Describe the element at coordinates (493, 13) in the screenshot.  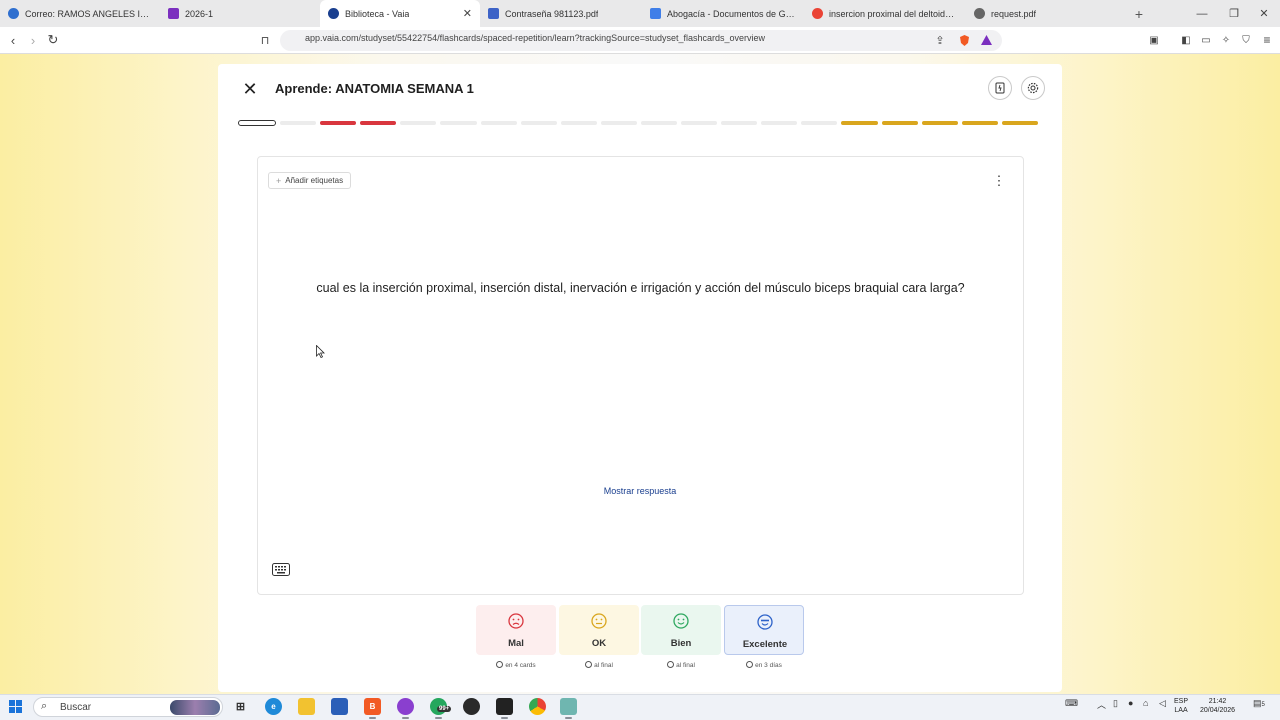
I see `pdf-icon` at that location.